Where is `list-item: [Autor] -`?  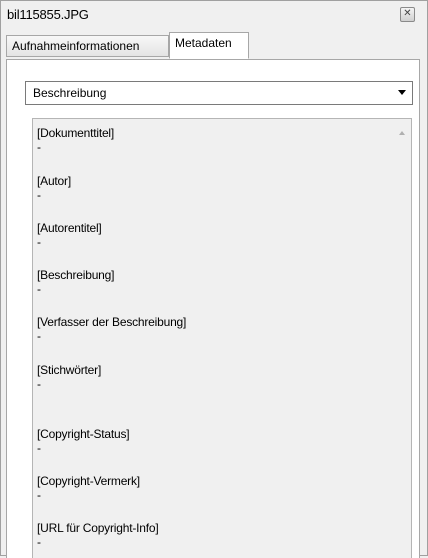
list-item: [Autor] - is located at coordinates (54, 187).